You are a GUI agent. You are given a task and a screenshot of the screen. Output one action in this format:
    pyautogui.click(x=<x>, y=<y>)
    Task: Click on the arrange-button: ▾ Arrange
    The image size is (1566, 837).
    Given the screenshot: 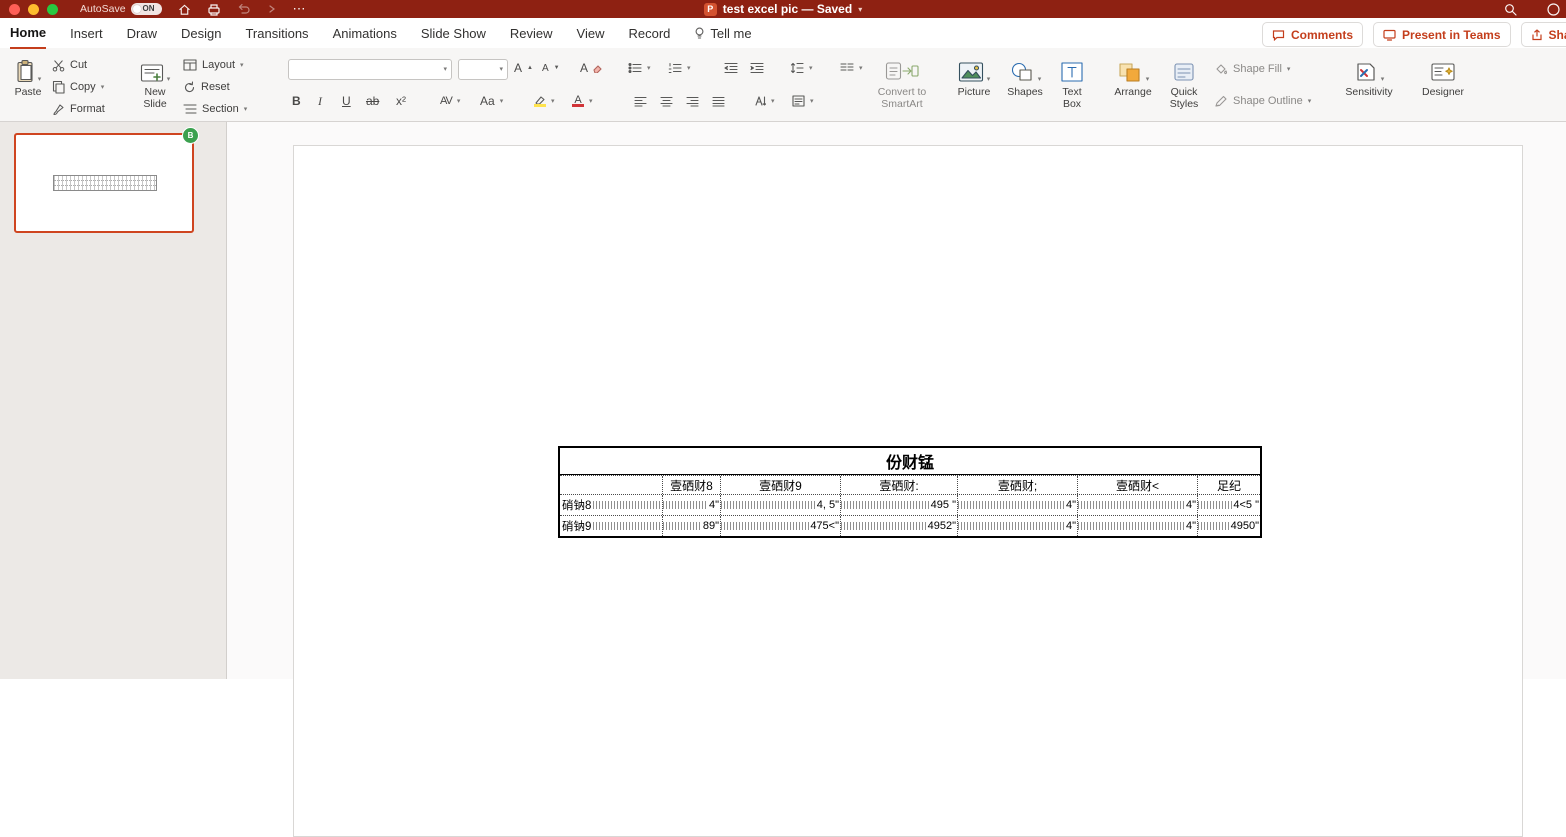 What is the action you would take?
    pyautogui.click(x=1133, y=76)
    